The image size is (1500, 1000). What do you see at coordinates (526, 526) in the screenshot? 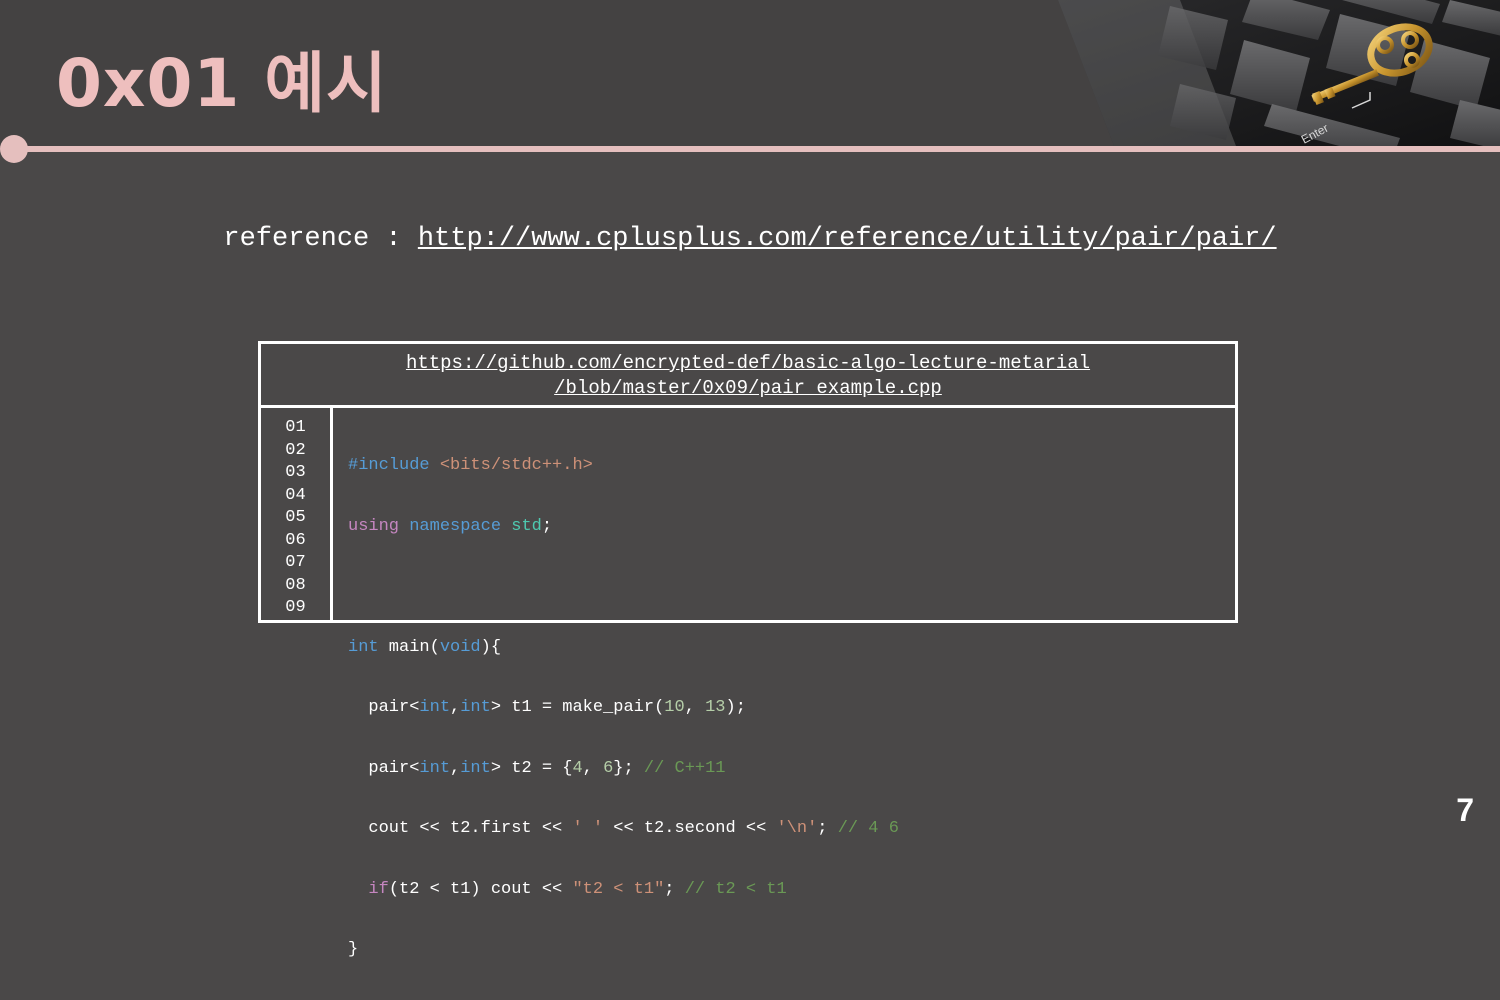
I see `code-token: std` at bounding box center [526, 526].